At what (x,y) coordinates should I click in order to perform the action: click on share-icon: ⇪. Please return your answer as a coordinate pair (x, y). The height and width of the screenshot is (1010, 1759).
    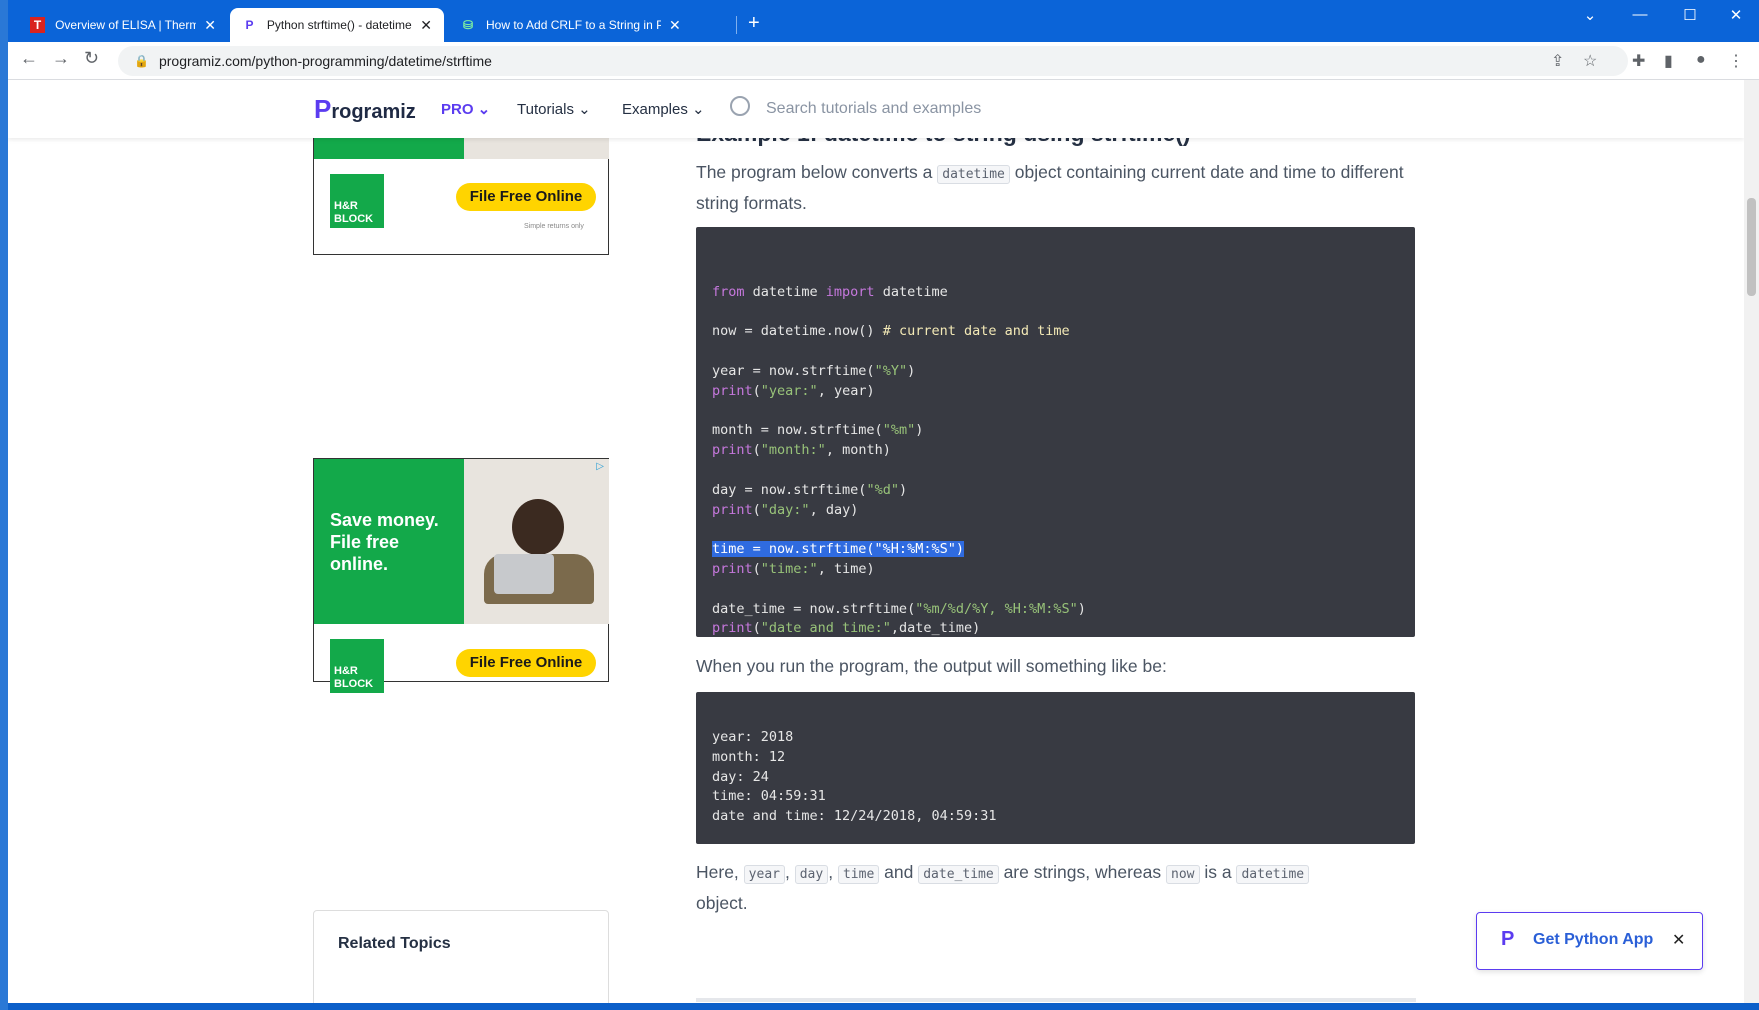
    Looking at the image, I should click on (1557, 61).